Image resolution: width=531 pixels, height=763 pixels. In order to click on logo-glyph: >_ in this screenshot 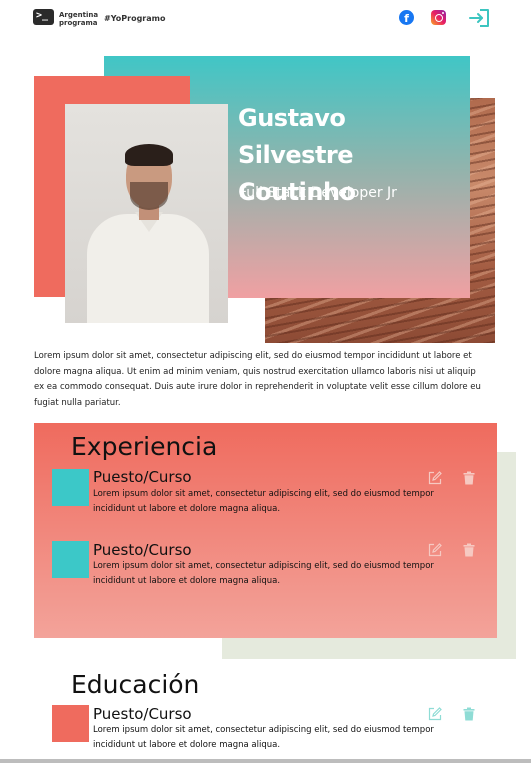, I will do `click(42, 15)`.